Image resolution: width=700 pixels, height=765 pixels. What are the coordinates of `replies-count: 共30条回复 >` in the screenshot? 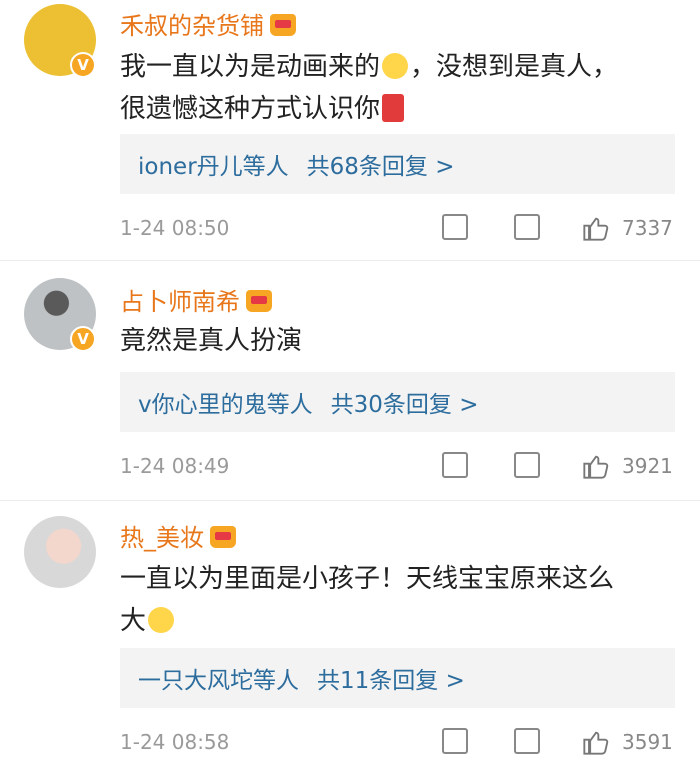 It's located at (405, 402).